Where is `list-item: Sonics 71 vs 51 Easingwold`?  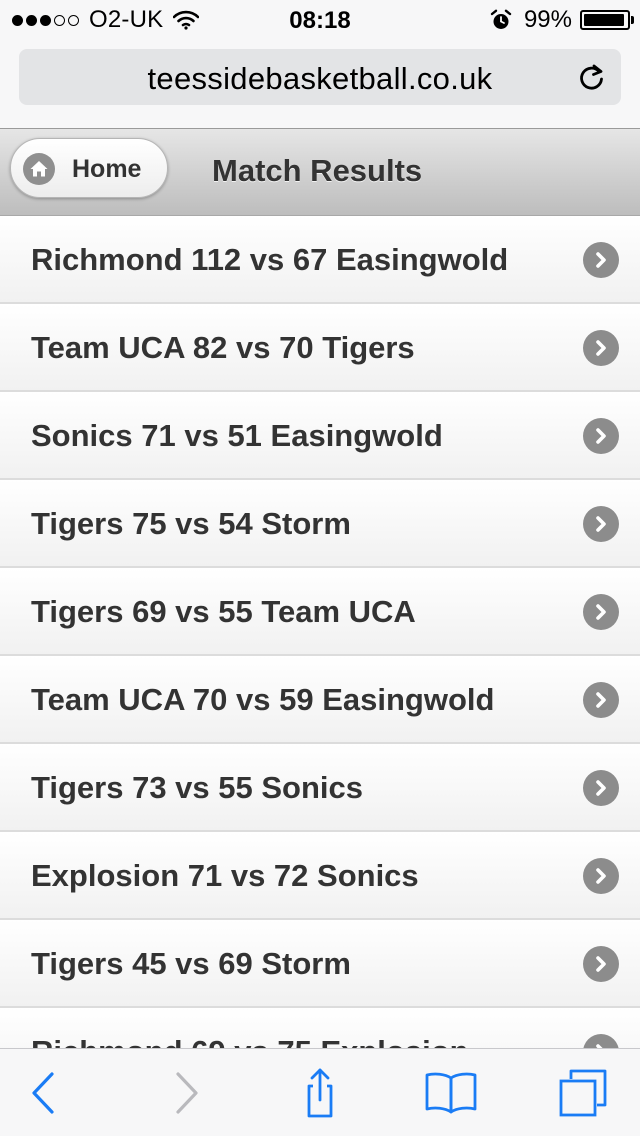 list-item: Sonics 71 vs 51 Easingwold is located at coordinates (320, 436).